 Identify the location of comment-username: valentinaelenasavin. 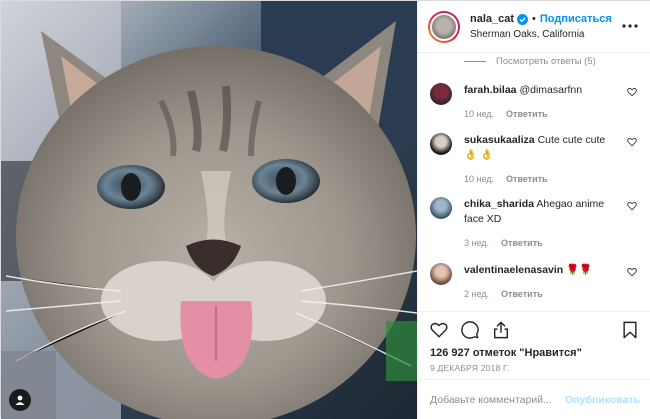
(513, 270).